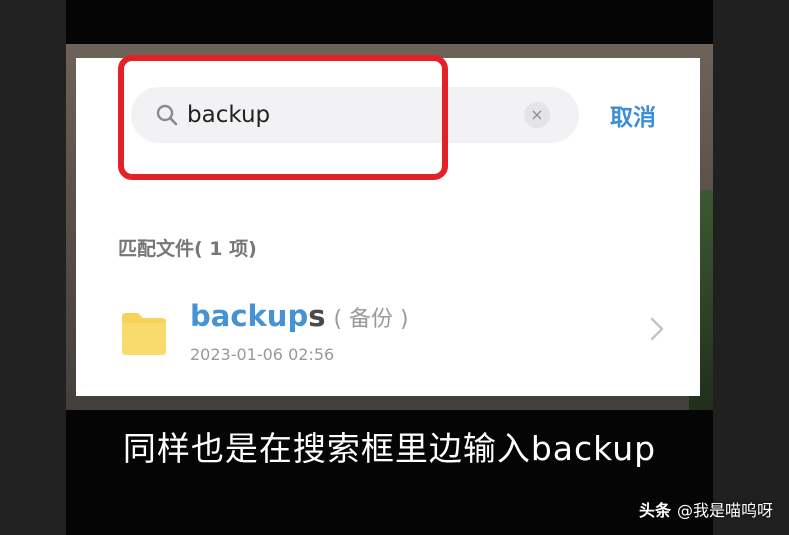 The width and height of the screenshot is (789, 535). What do you see at coordinates (654, 510) in the screenshot?
I see `watermark-brand: 头条` at bounding box center [654, 510].